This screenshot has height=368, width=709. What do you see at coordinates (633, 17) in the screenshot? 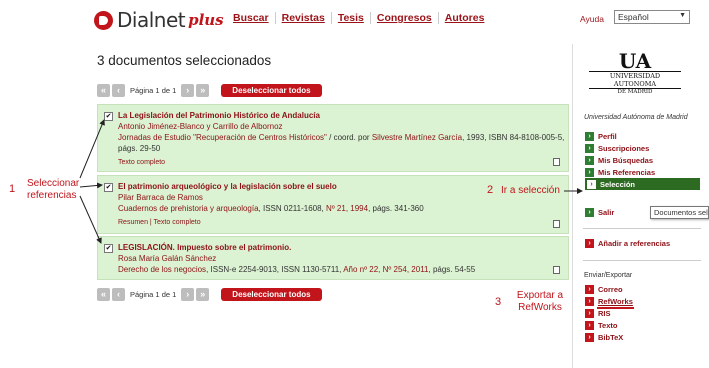
I see `language-value: Español` at bounding box center [633, 17].